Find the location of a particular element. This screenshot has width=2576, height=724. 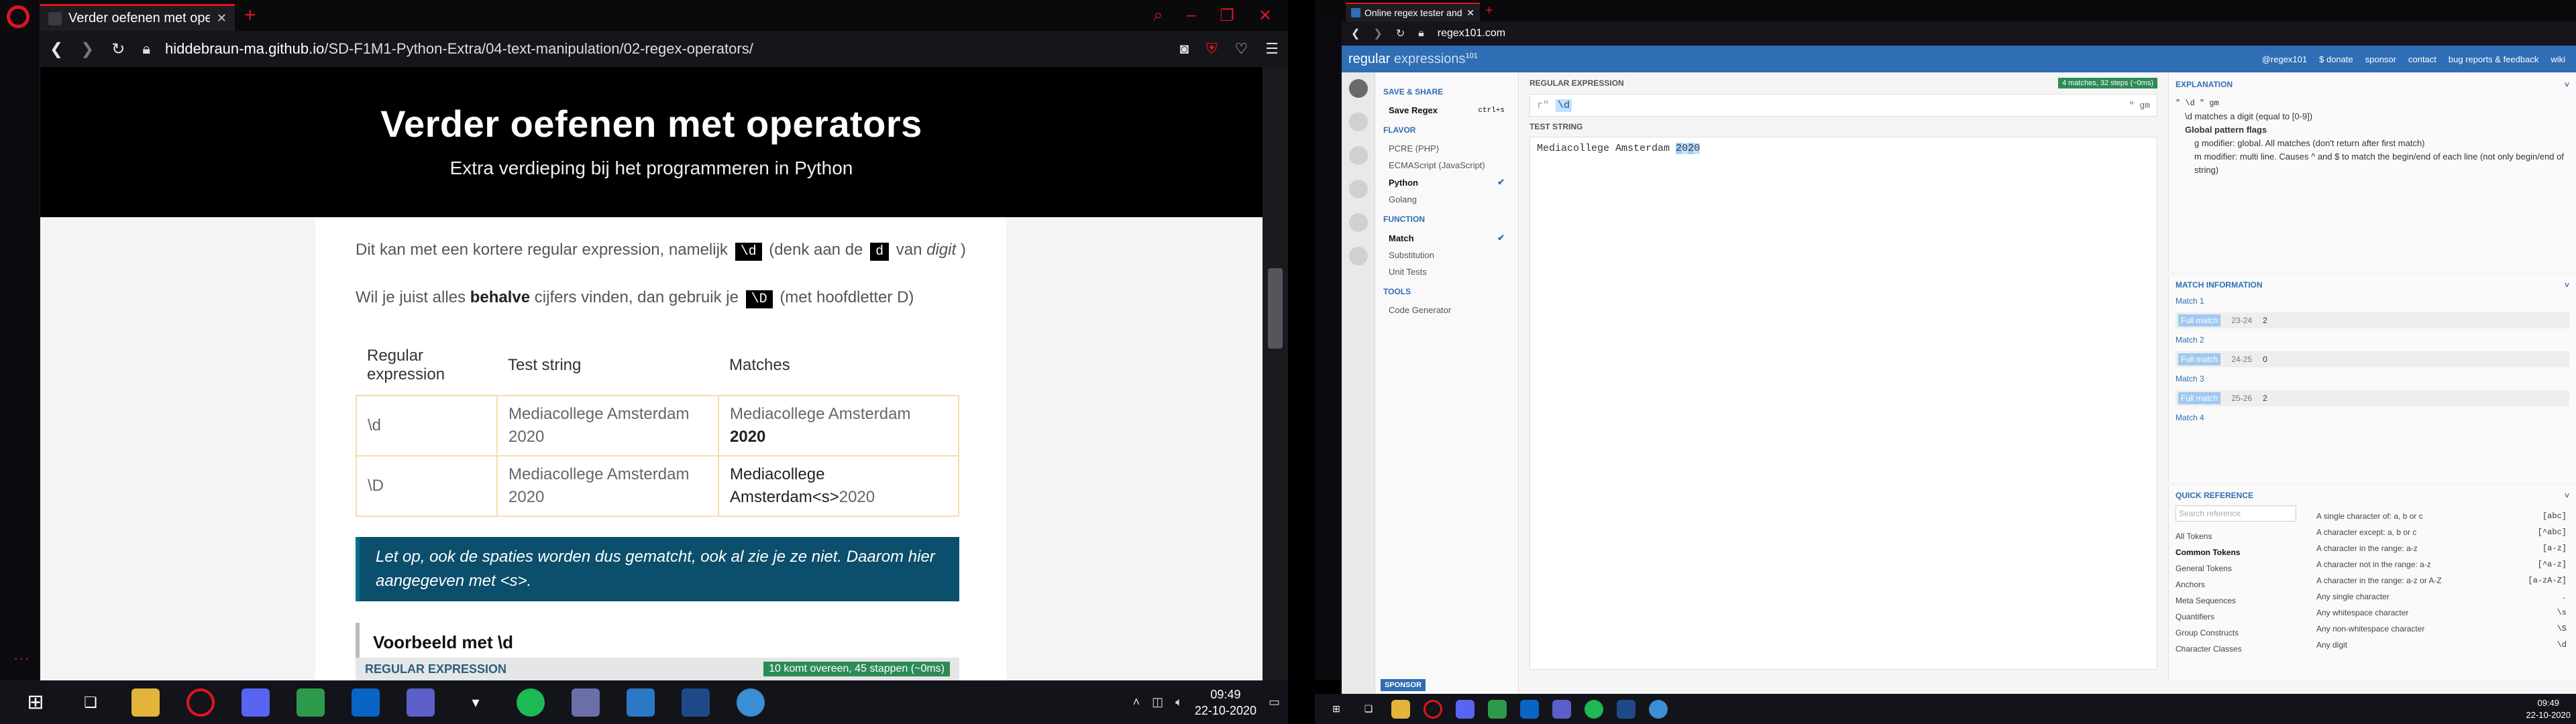

reference-row: Any non-whitespace character \S is located at coordinates (2441, 629).